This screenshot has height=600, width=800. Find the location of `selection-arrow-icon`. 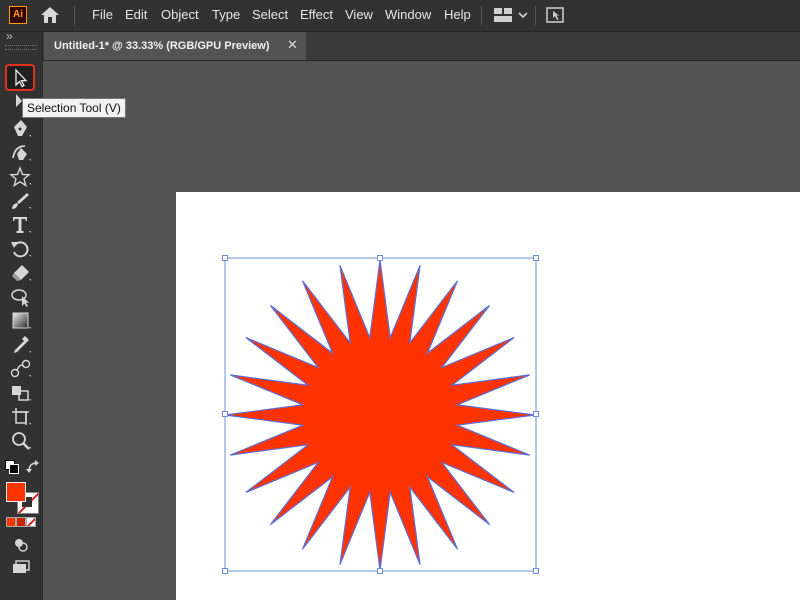

selection-arrow-icon is located at coordinates (21, 78).